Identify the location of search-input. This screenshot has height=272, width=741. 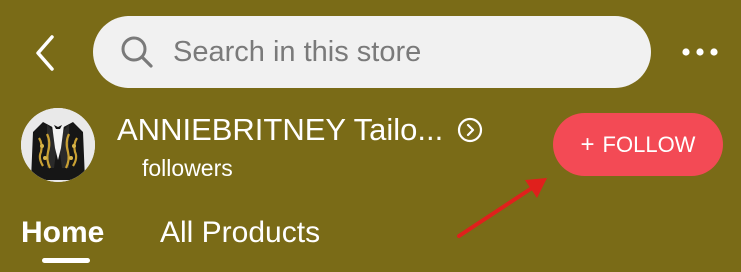
(393, 52).